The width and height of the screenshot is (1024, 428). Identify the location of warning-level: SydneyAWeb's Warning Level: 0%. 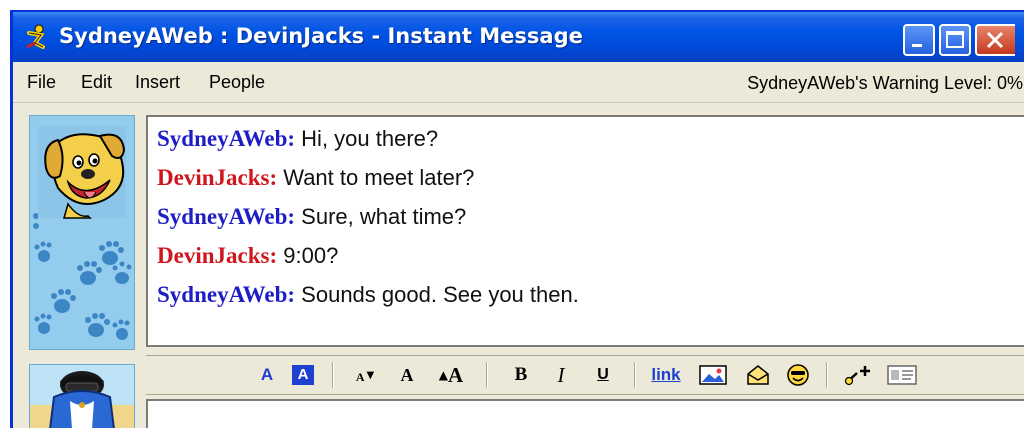
(885, 83).